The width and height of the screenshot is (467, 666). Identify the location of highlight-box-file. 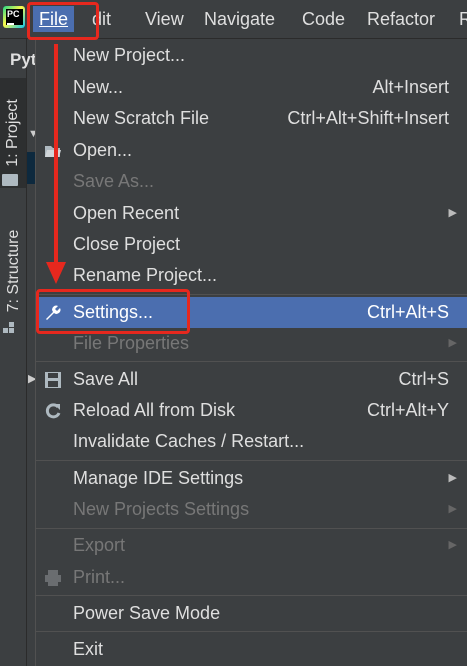
(63, 21).